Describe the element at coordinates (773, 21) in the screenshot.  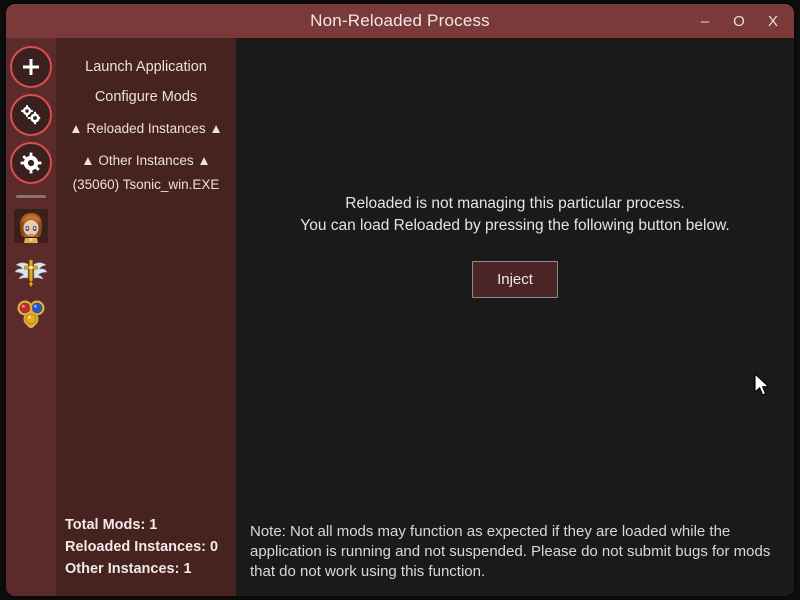
I see `close-button: X` at that location.